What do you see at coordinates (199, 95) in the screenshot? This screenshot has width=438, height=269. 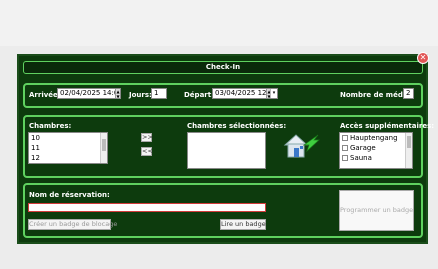 I see `departure-label: Départ:` at bounding box center [199, 95].